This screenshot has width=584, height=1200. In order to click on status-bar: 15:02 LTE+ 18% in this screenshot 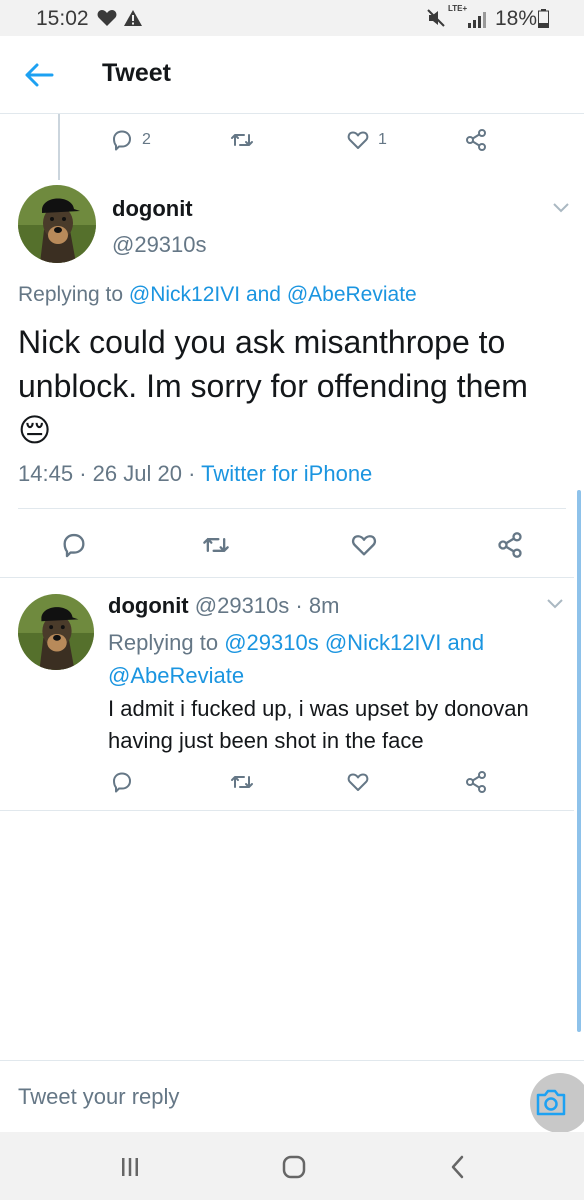, I will do `click(292, 18)`.